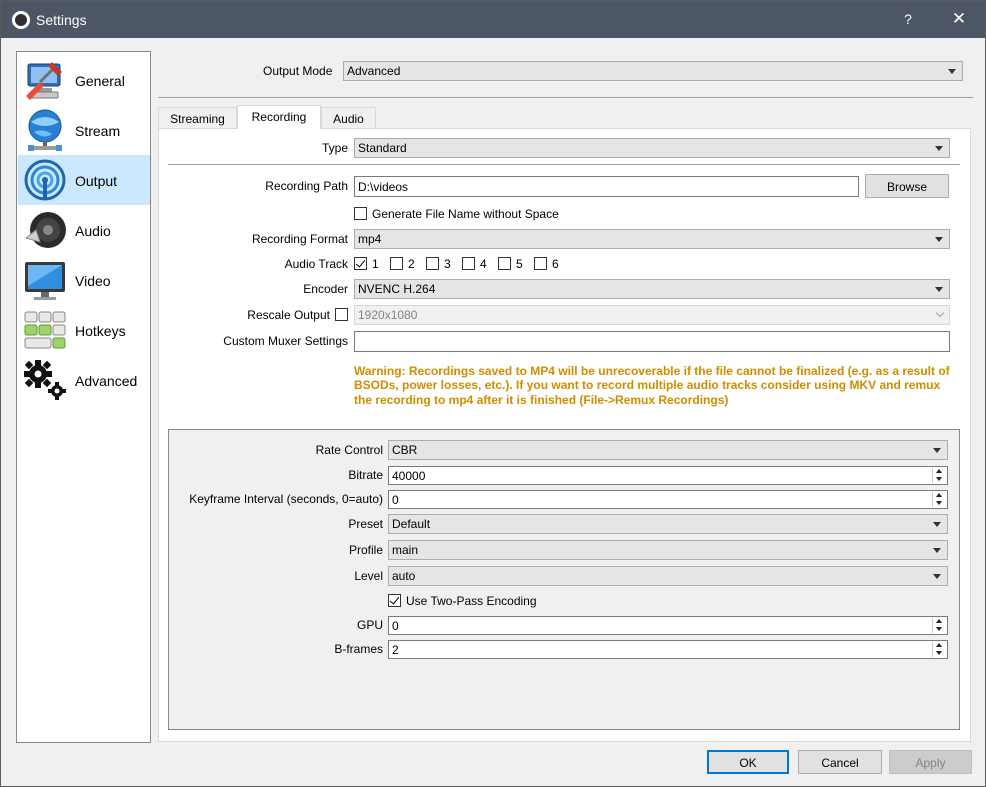  Describe the element at coordinates (396, 263) in the screenshot. I see `audio-track-2-checkbox` at that location.